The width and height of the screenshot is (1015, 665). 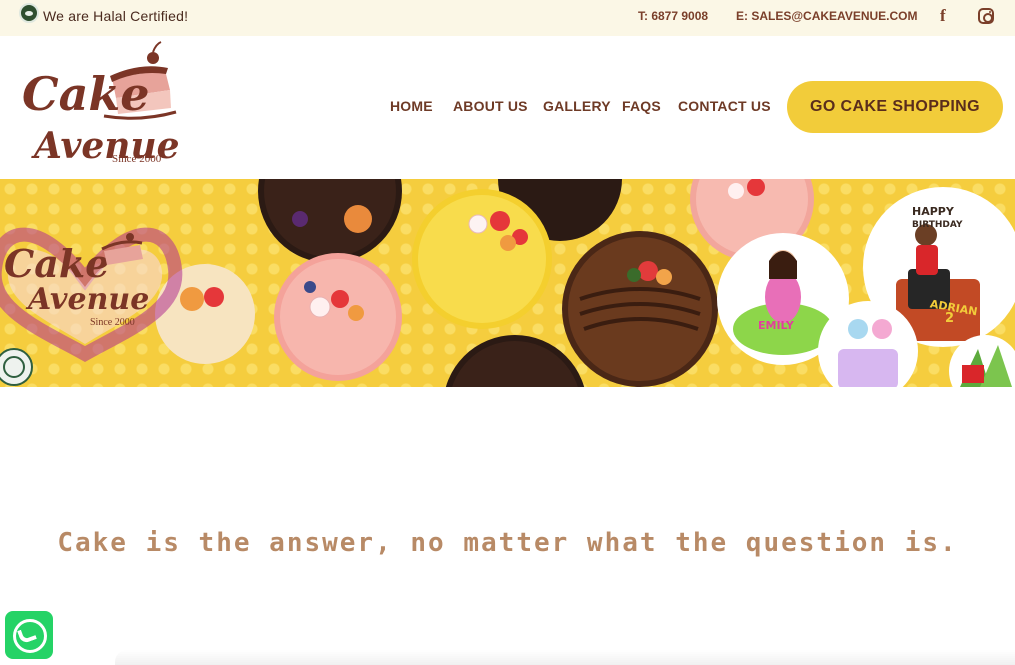 What do you see at coordinates (776, 325) in the screenshot?
I see `cake-name-emily: EMILY` at bounding box center [776, 325].